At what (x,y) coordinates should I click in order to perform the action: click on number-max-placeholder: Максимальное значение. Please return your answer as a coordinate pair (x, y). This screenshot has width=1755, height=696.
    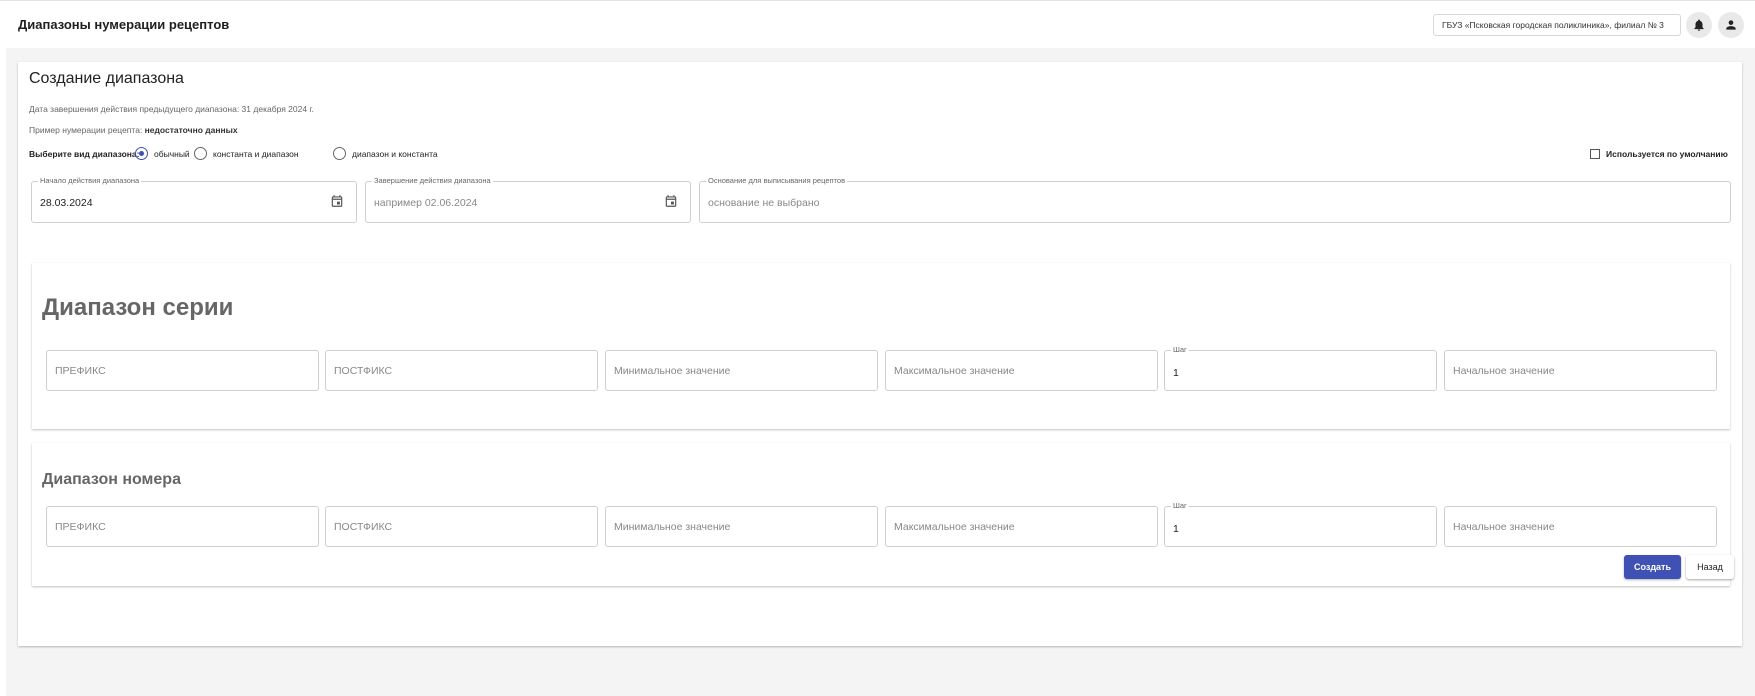
    Looking at the image, I should click on (954, 527).